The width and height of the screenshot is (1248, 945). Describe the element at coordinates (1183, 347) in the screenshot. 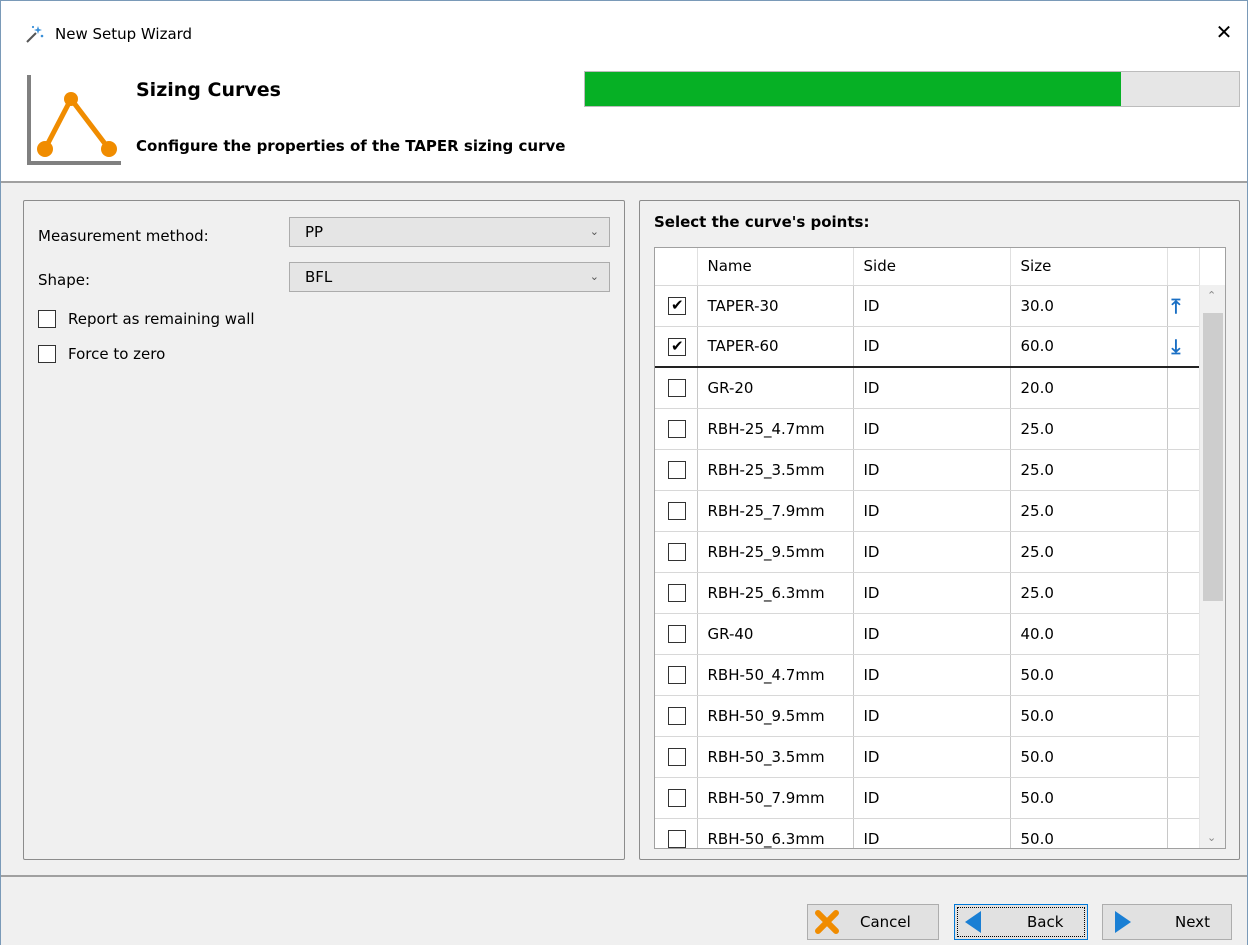

I see `move-down-icon: ⤓` at that location.